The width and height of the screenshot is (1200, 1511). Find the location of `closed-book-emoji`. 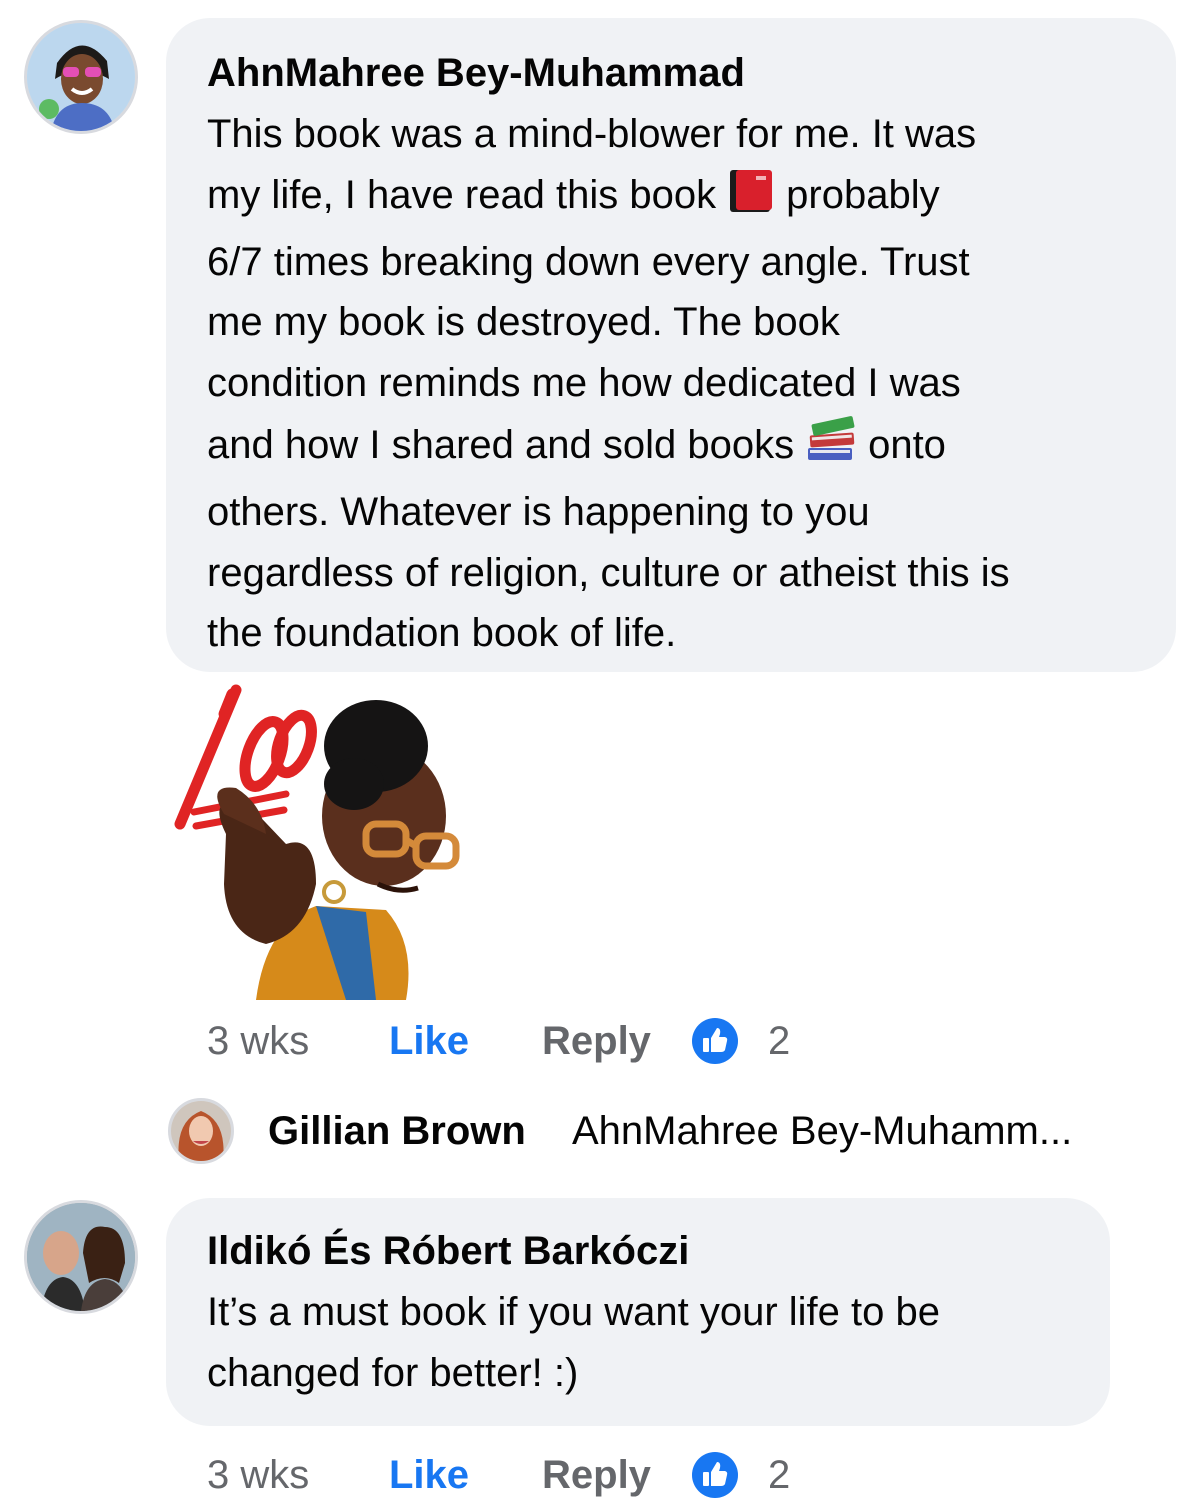

closed-book-emoji is located at coordinates (751, 200).